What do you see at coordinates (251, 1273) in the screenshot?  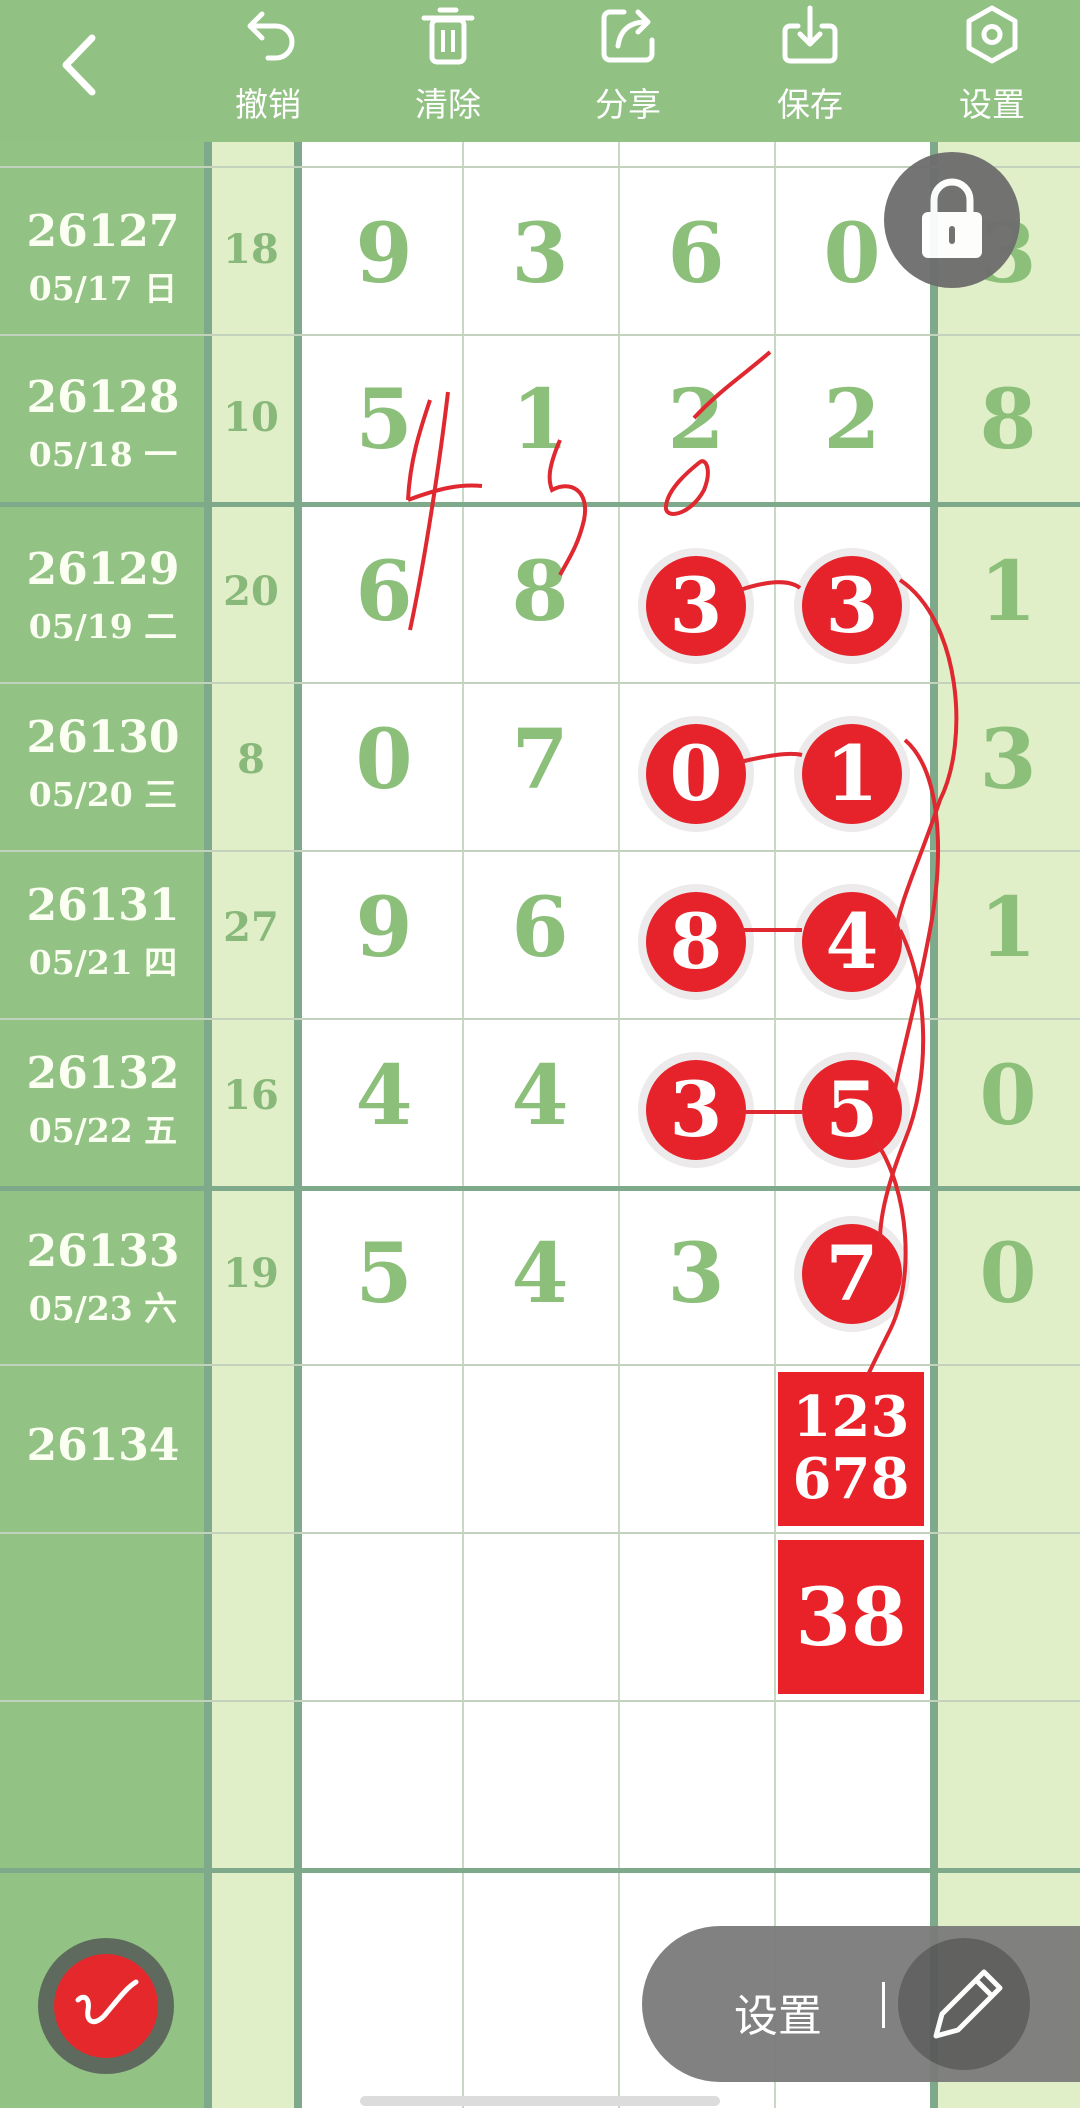 I see `sum-value: 19` at bounding box center [251, 1273].